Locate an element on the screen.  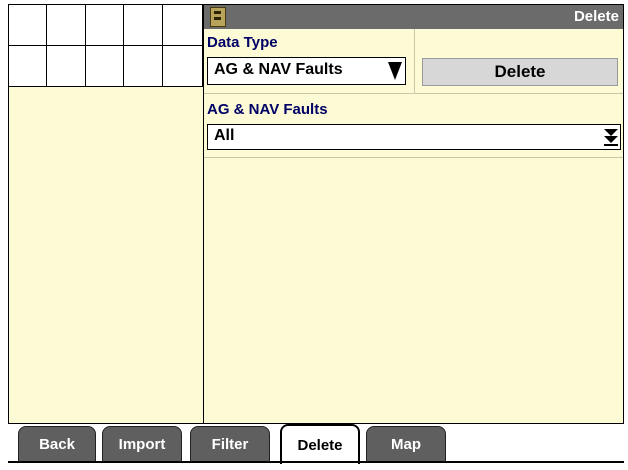
faults-label: AG & NAV Faults is located at coordinates (267, 109).